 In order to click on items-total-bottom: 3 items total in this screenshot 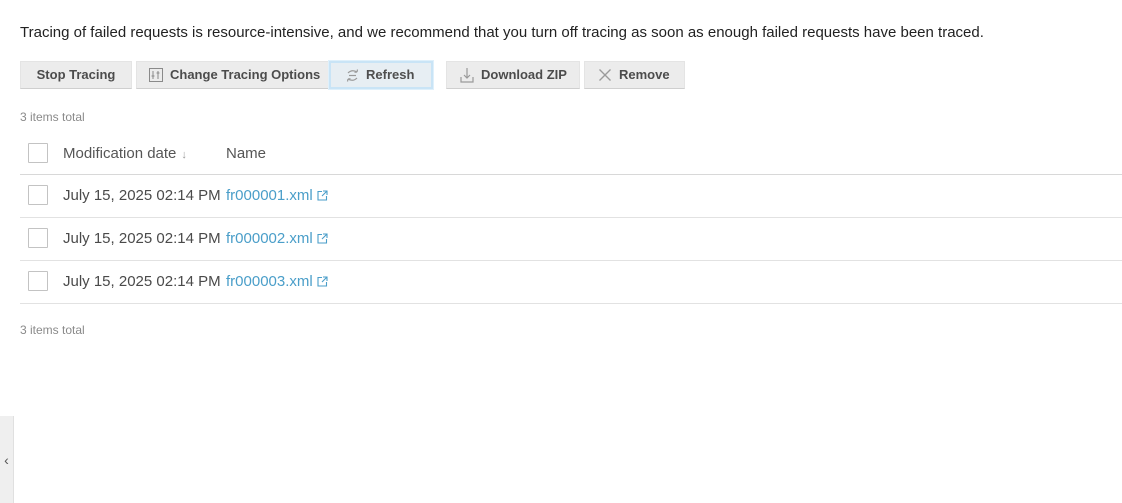, I will do `click(52, 330)`.